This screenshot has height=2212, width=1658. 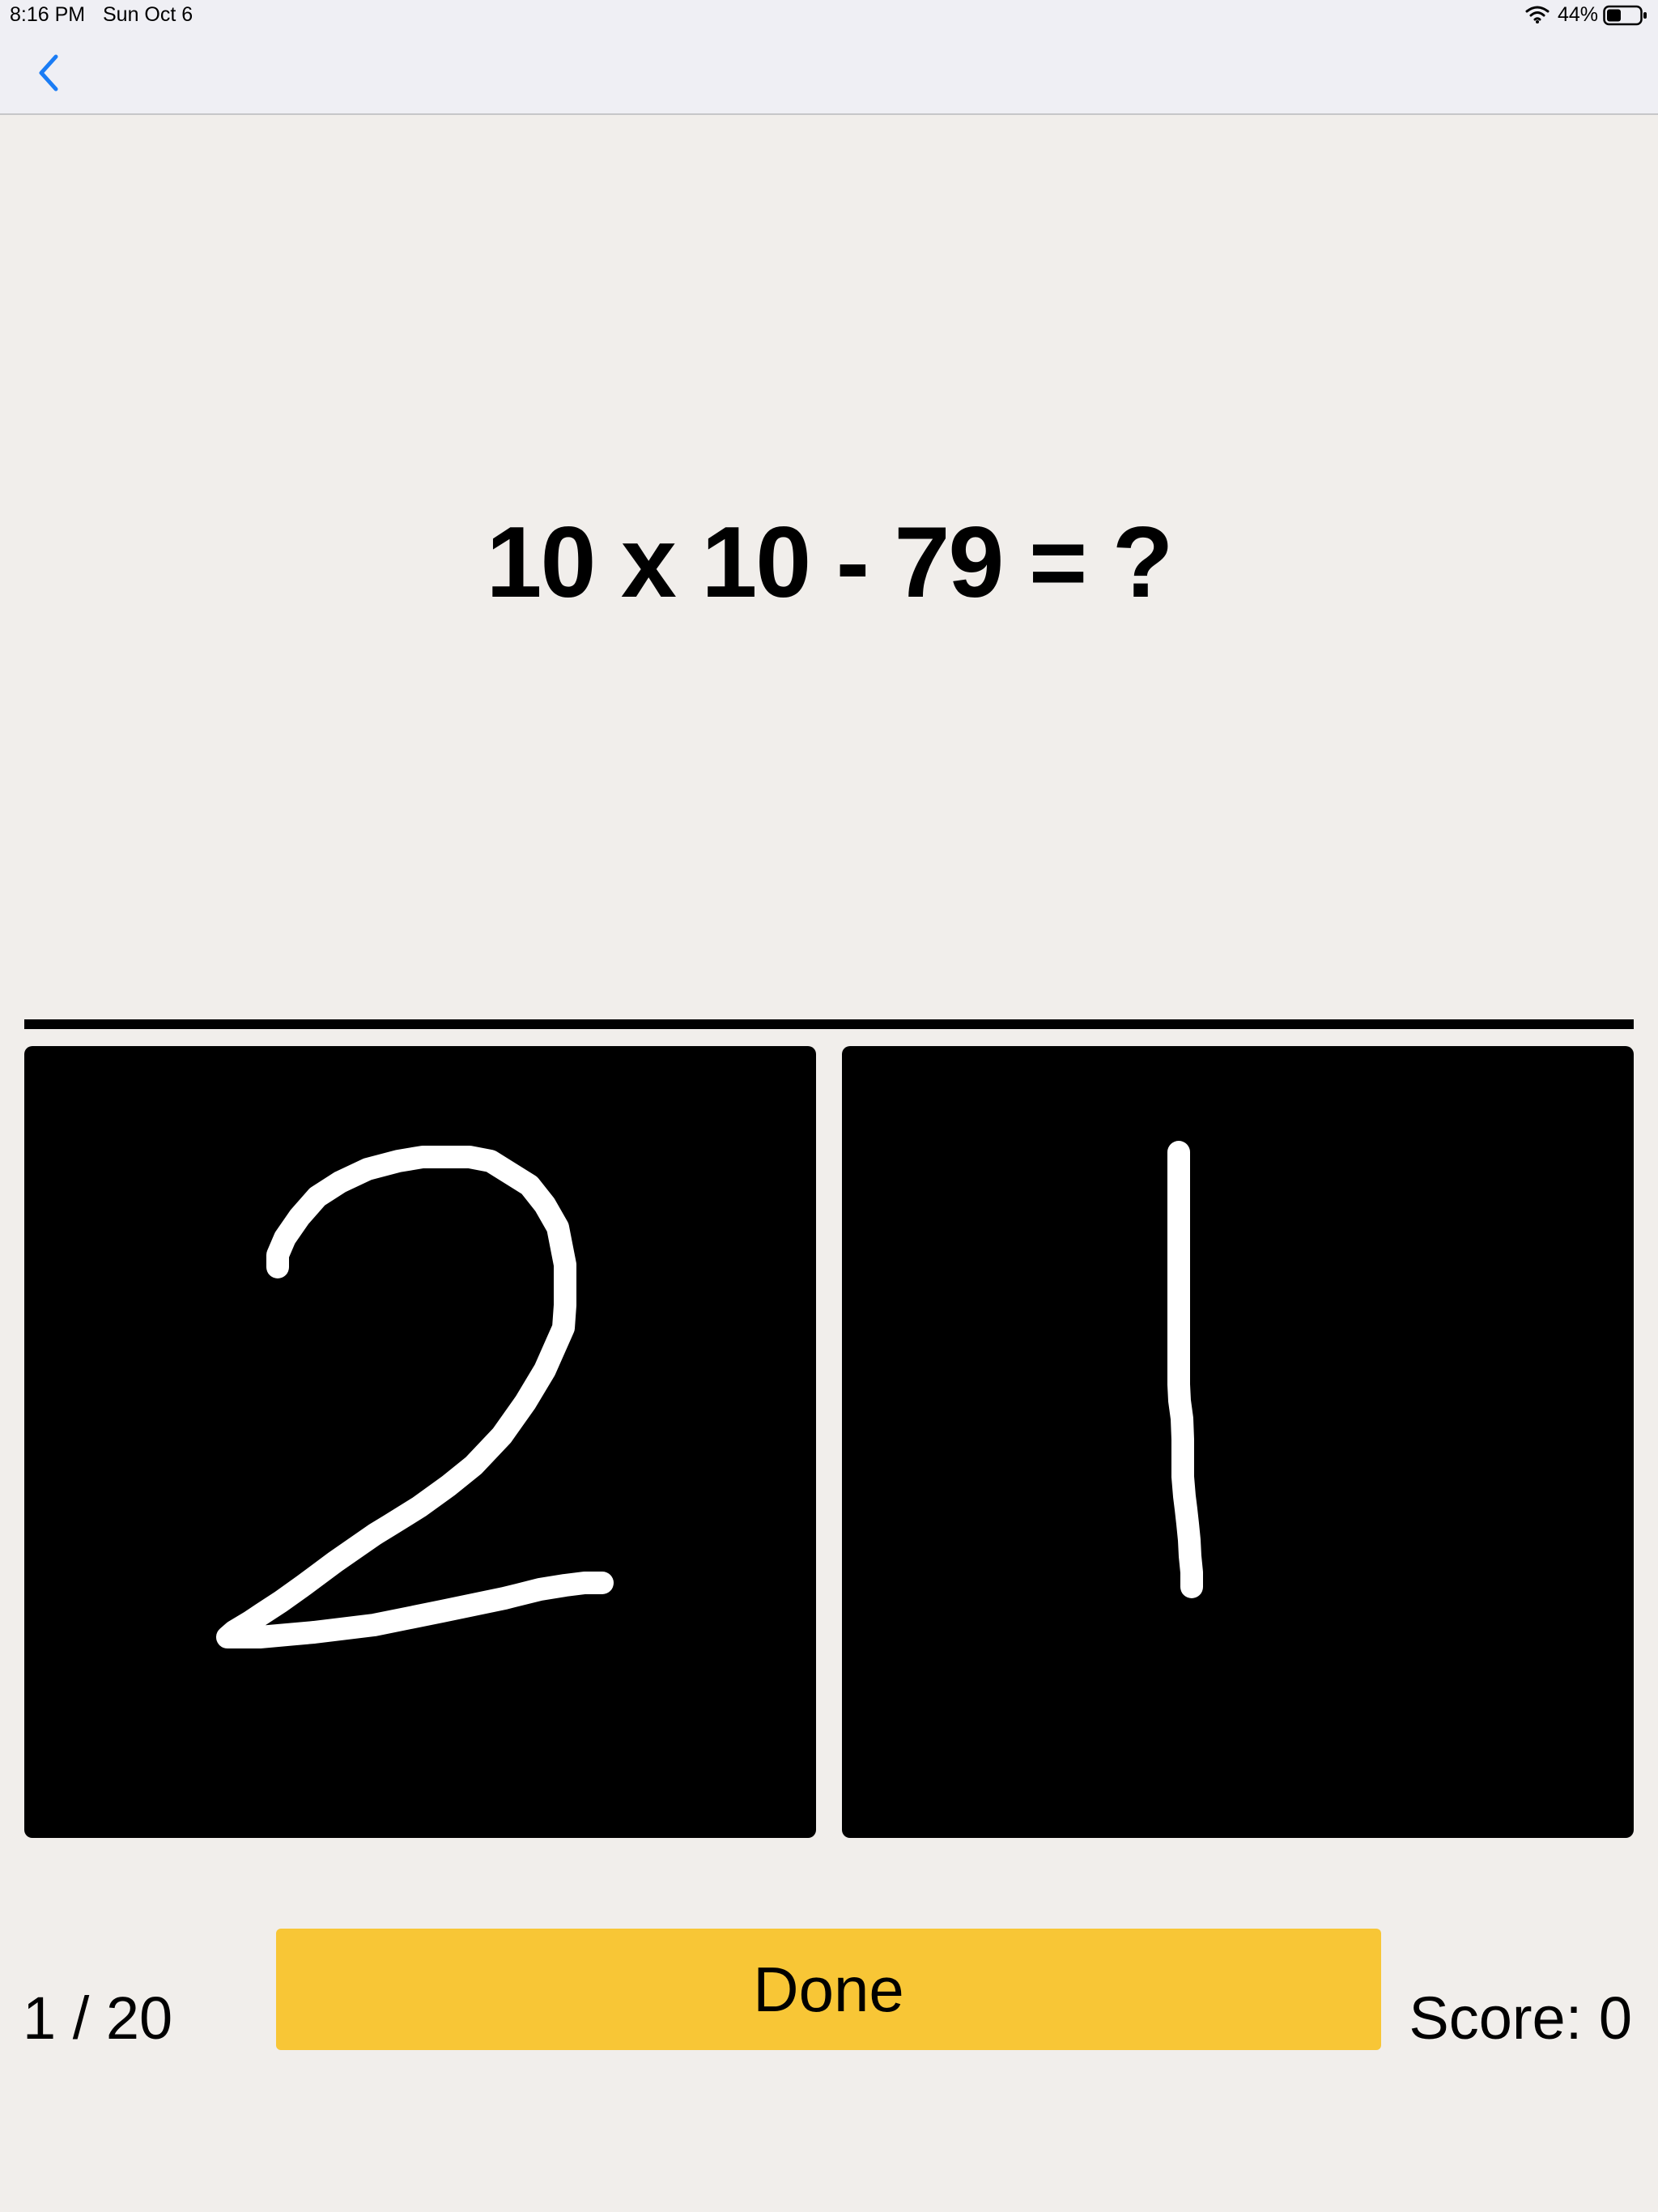 What do you see at coordinates (1625, 16) in the screenshot?
I see `battery-icon` at bounding box center [1625, 16].